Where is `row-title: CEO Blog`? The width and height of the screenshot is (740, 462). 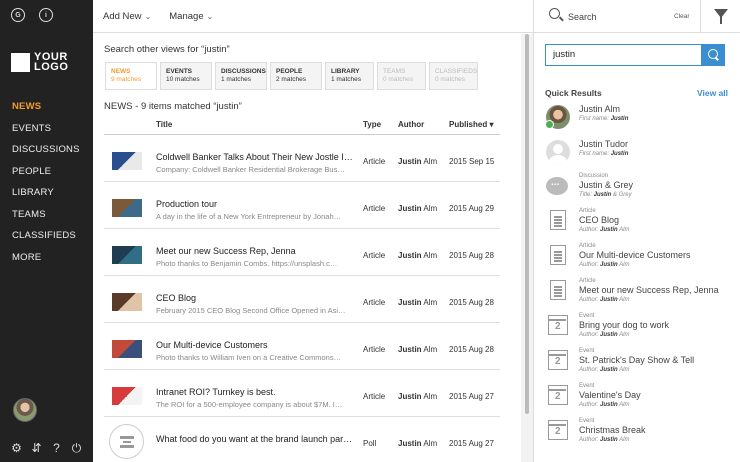
row-title: CEO Blog is located at coordinates (254, 298).